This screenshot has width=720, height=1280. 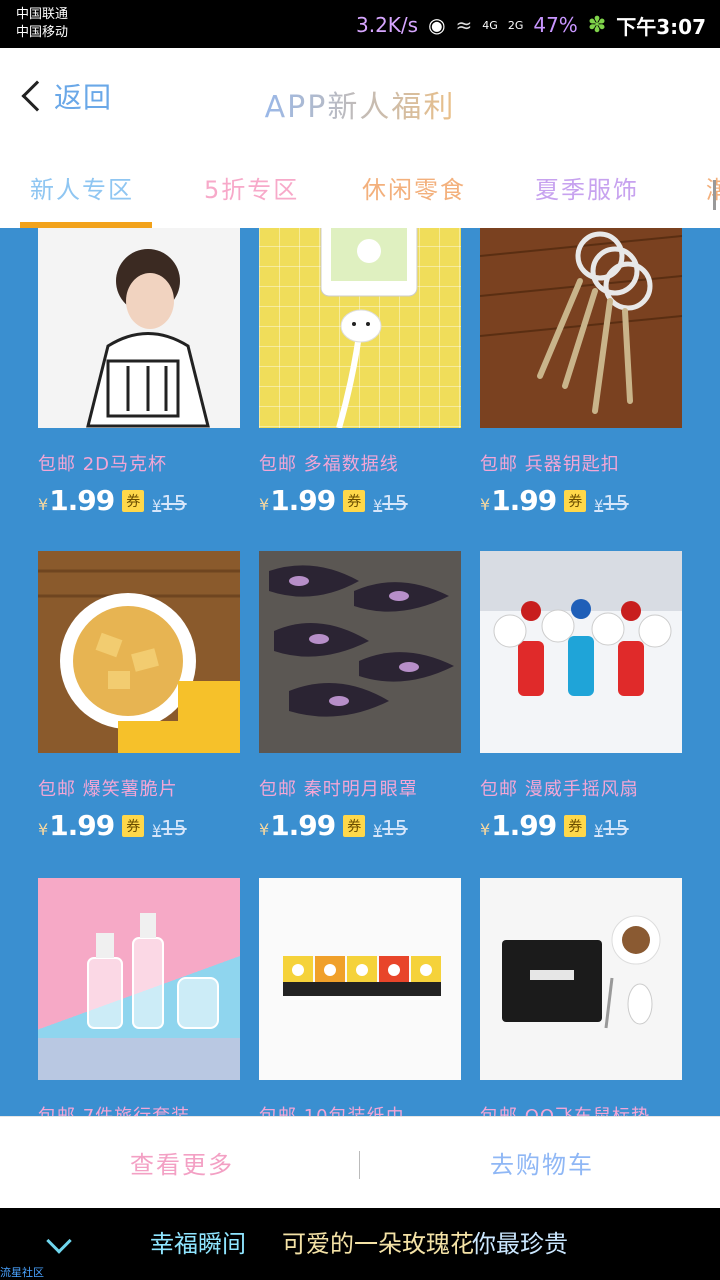 I want to click on carrier-info: 中国联通 中国移动, so click(x=42, y=24).